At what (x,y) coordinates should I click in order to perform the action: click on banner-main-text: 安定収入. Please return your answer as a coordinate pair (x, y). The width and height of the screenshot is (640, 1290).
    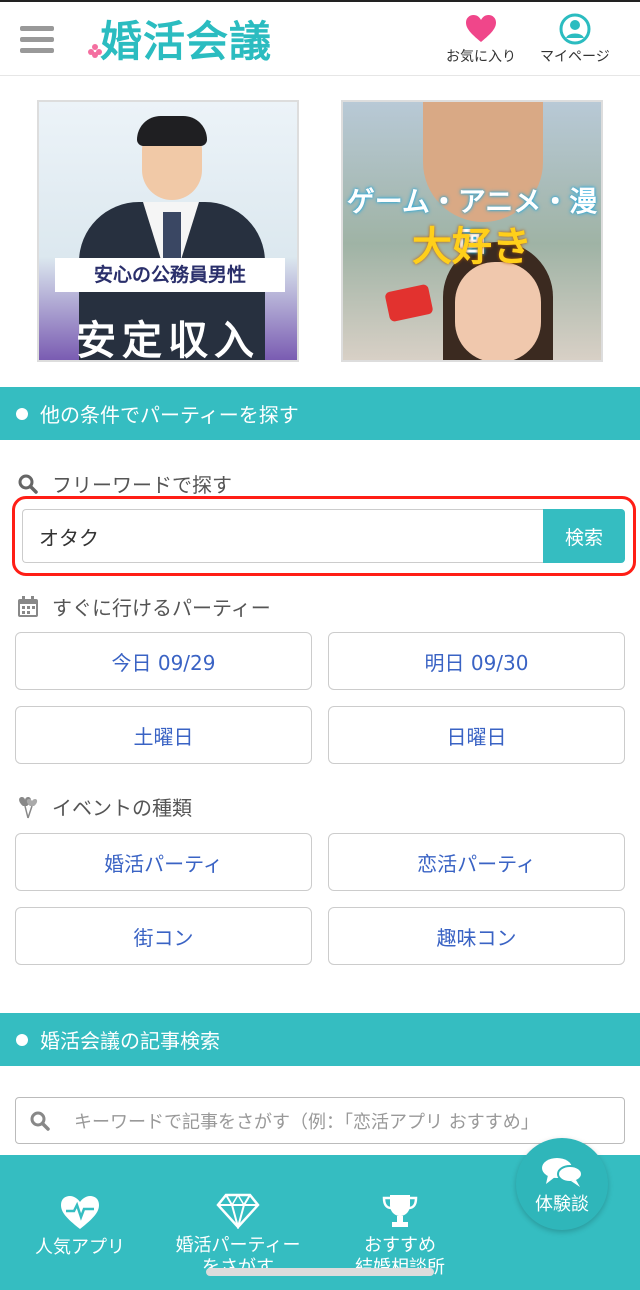
    Looking at the image, I should click on (168, 340).